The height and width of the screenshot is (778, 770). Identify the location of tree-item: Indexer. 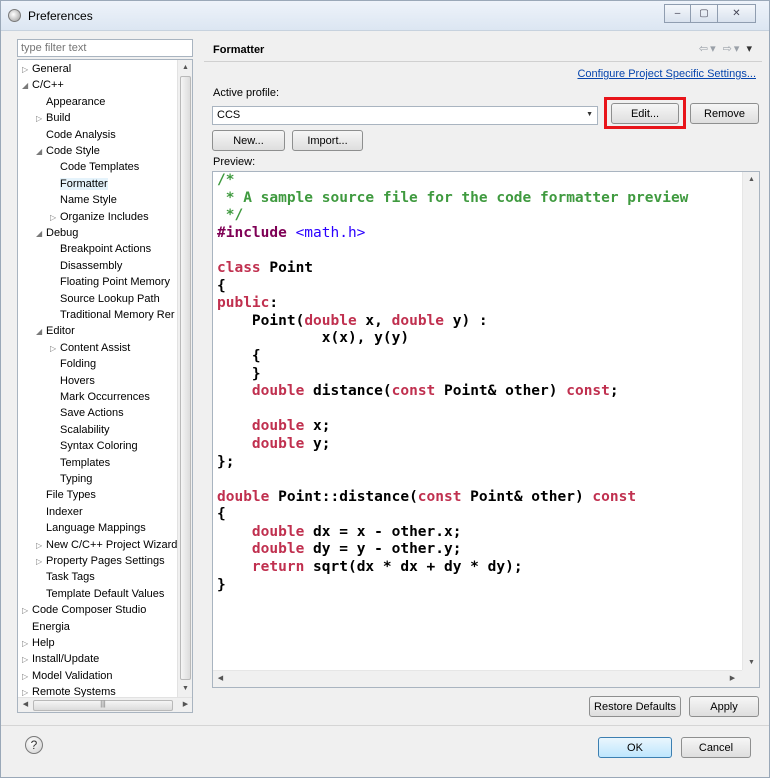
(59, 512).